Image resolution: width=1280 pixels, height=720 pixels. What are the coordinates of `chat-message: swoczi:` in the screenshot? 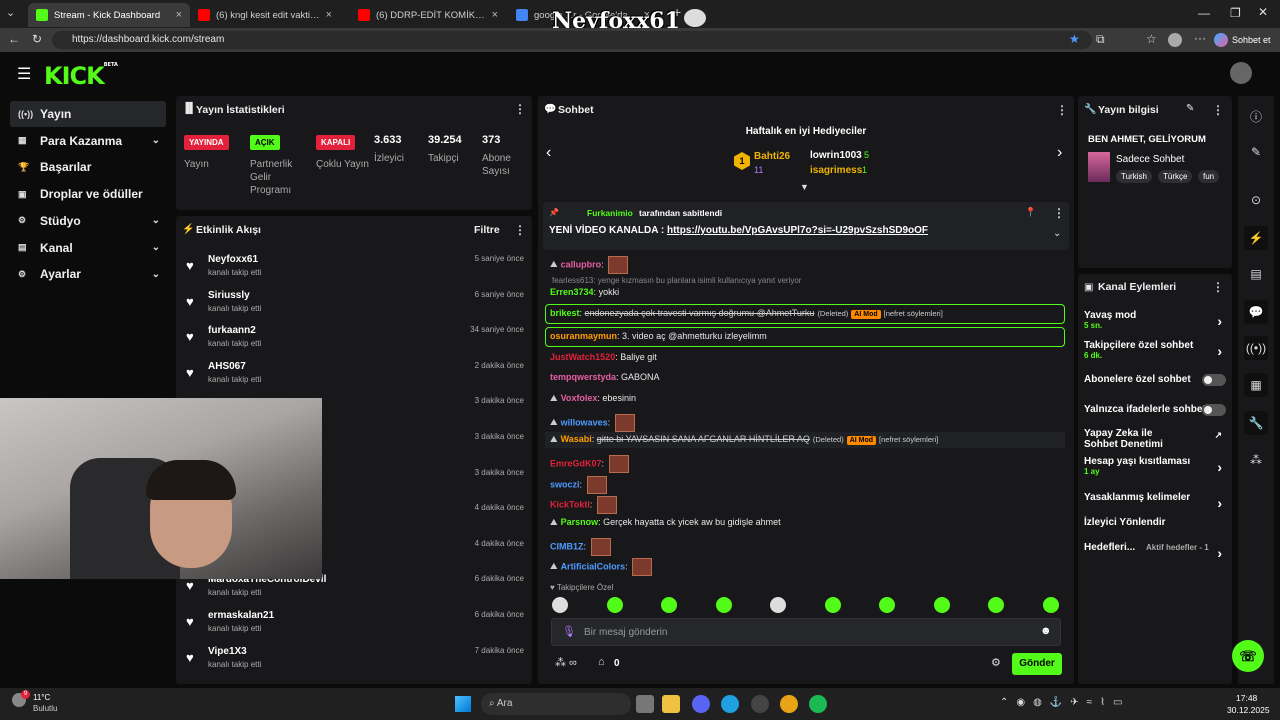 It's located at (578, 485).